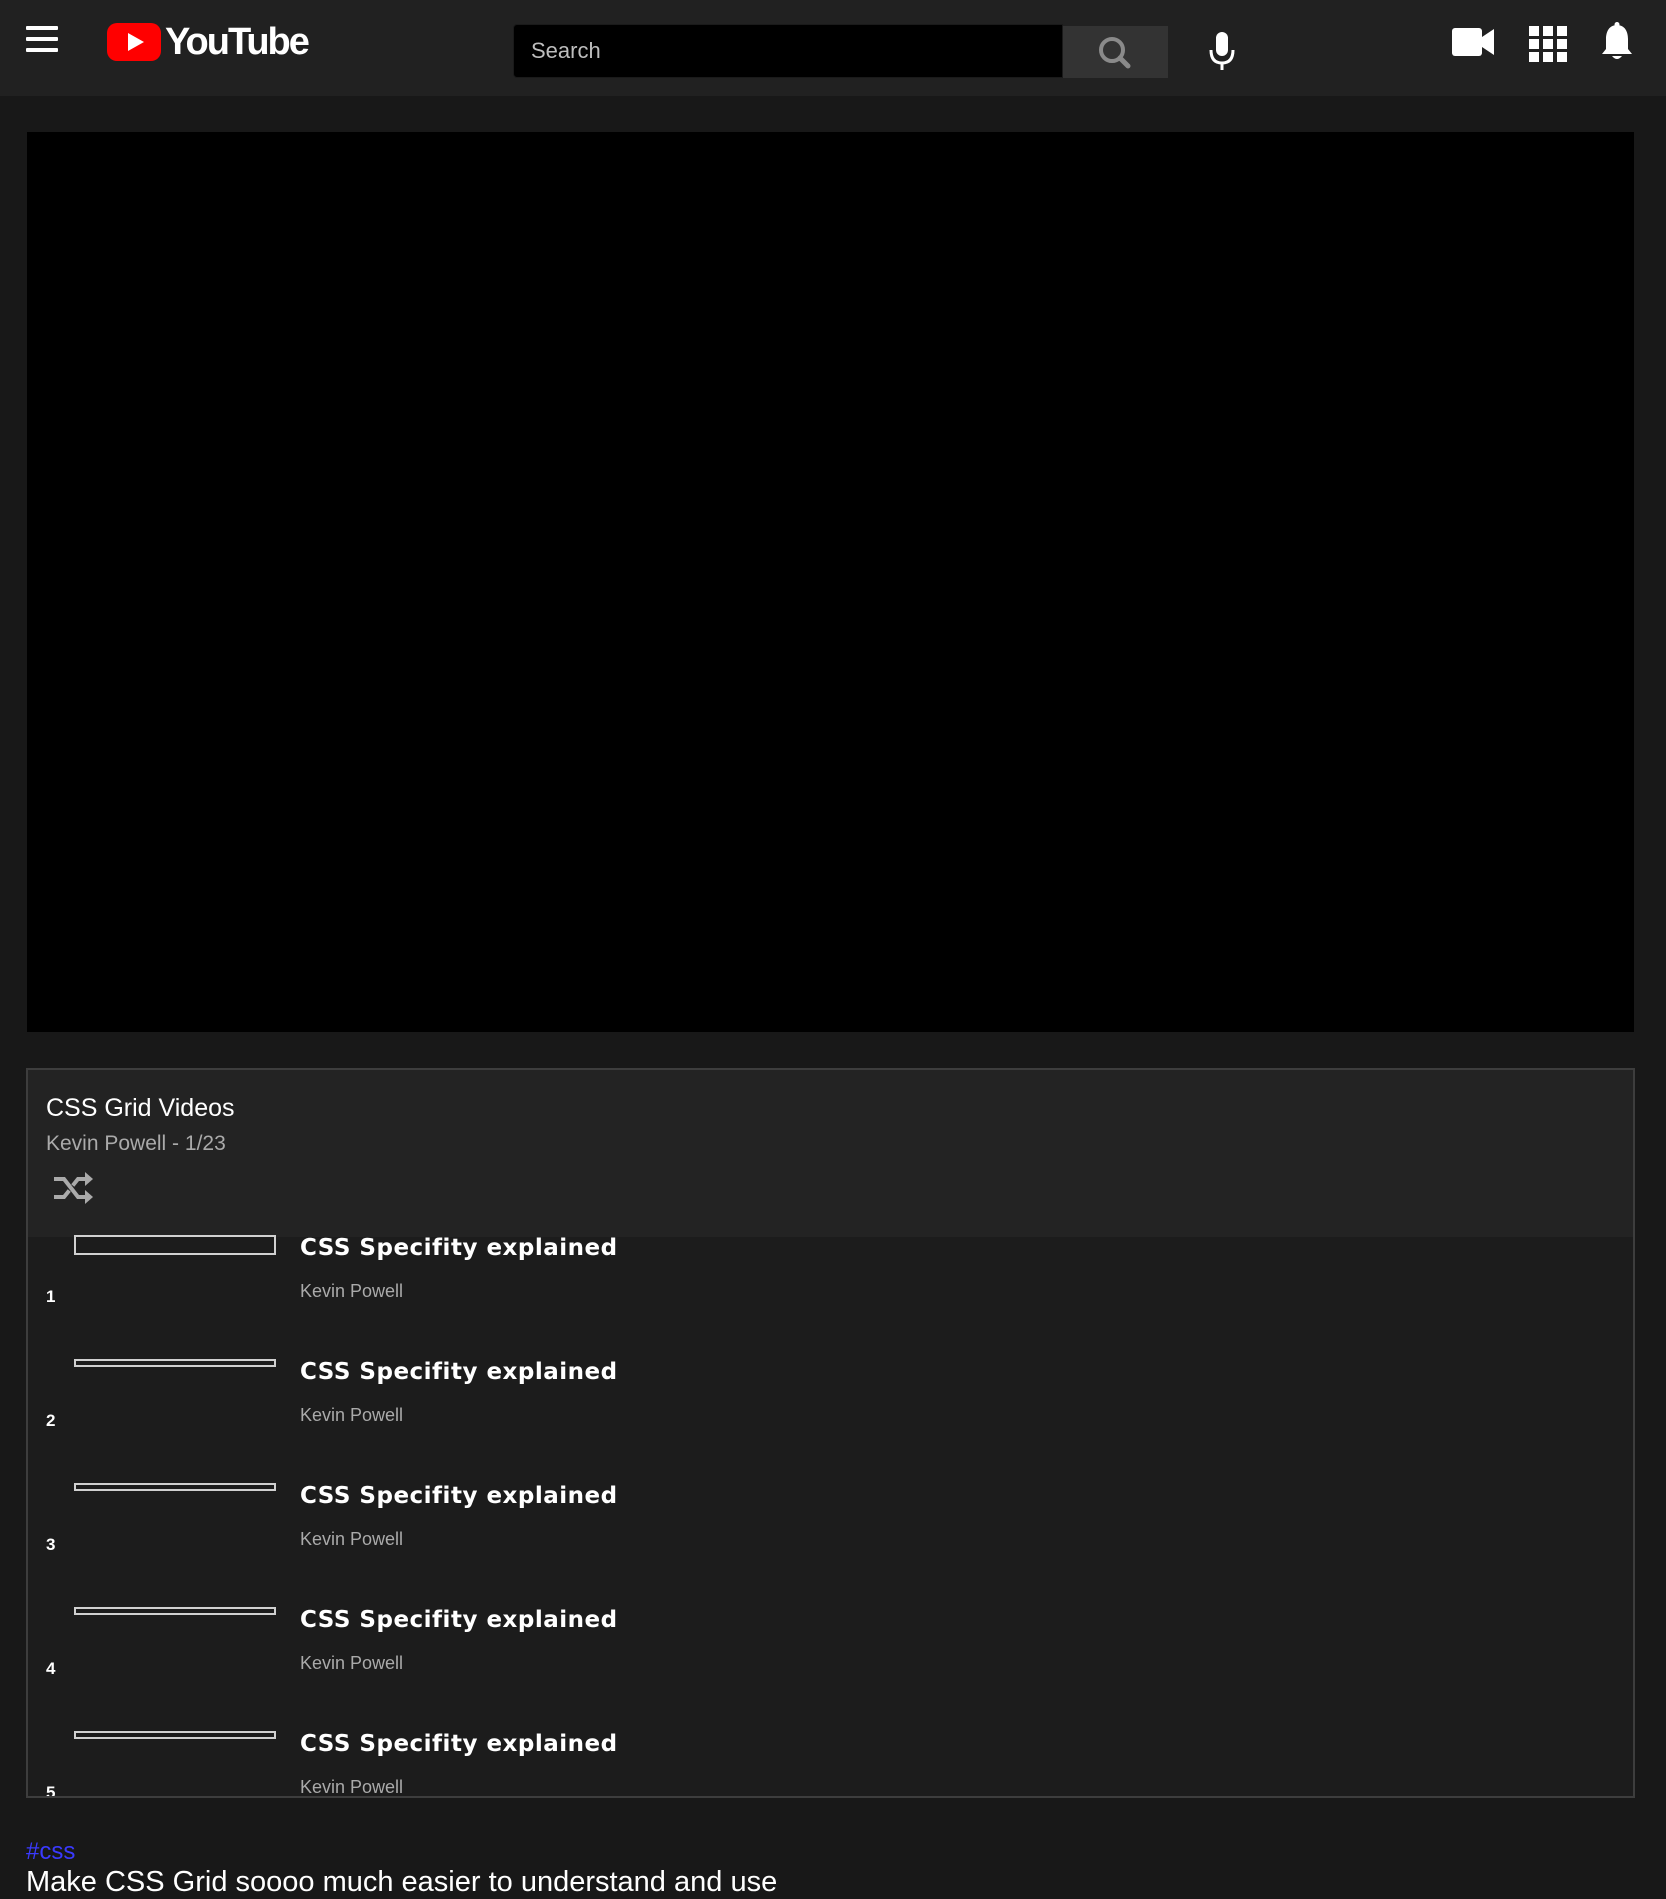 The height and width of the screenshot is (1899, 1666). I want to click on shuffle-icon, so click(74, 1190).